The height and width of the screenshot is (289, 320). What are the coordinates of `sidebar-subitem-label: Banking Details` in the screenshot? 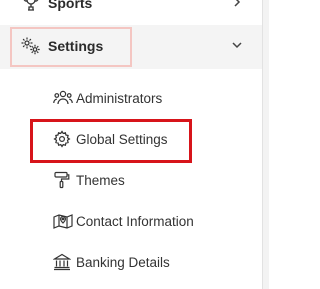 It's located at (123, 262).